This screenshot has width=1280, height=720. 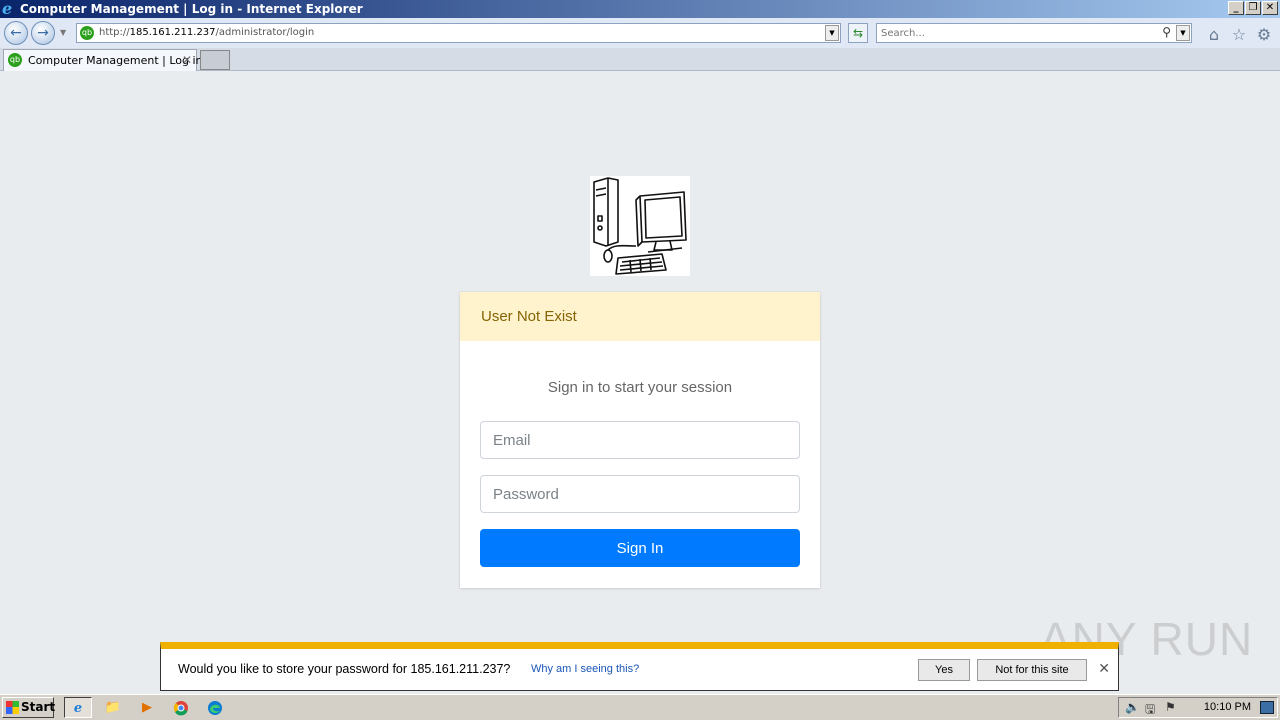 What do you see at coordinates (585, 669) in the screenshot?
I see `why-seeing-this-link: Why am I seeing this?` at bounding box center [585, 669].